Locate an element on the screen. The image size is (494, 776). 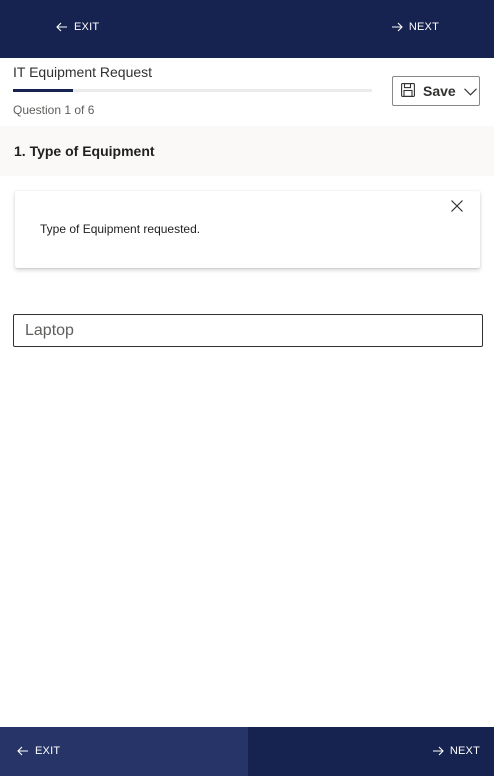
save-button: Save is located at coordinates (436, 91).